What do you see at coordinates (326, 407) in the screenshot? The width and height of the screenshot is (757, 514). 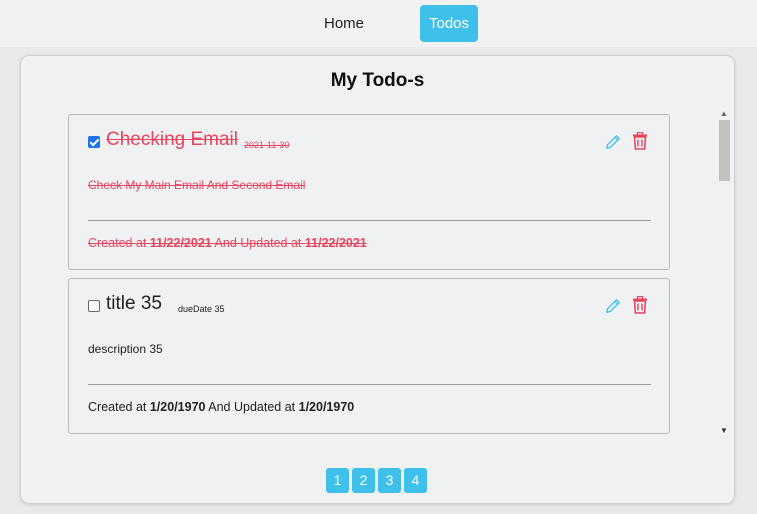 I see `updated-date: 1/20/1970` at bounding box center [326, 407].